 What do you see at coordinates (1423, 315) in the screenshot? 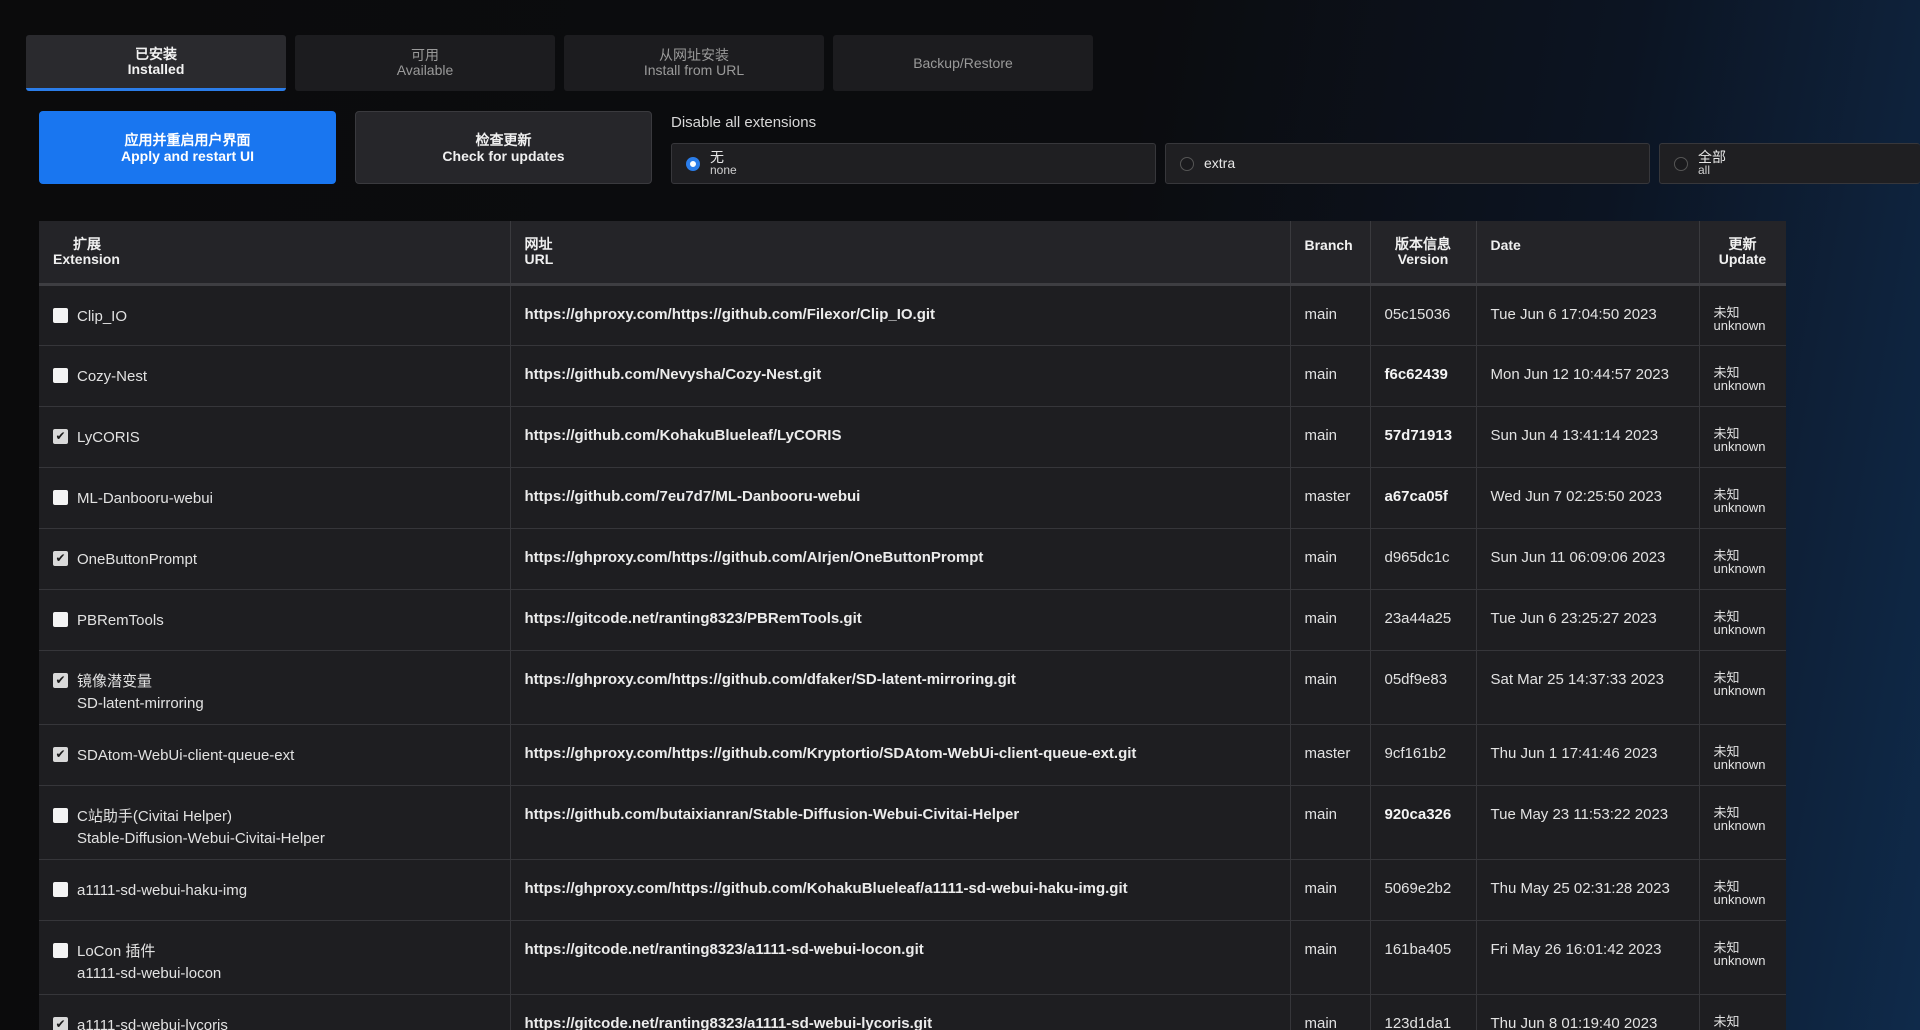
I see `extension-version: 05c15036` at bounding box center [1423, 315].